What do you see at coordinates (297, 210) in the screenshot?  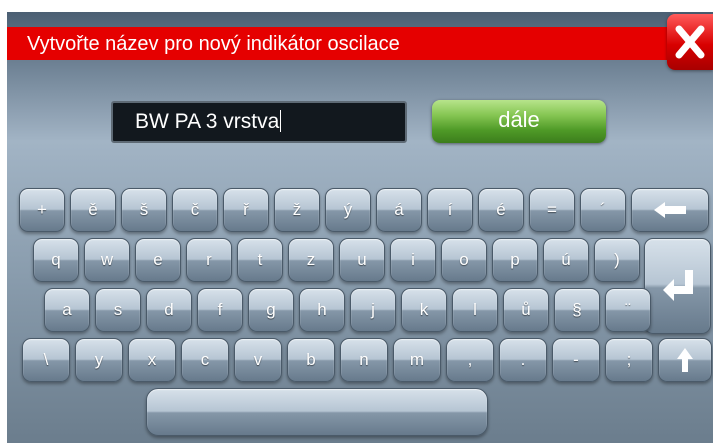 I see `key: ž` at bounding box center [297, 210].